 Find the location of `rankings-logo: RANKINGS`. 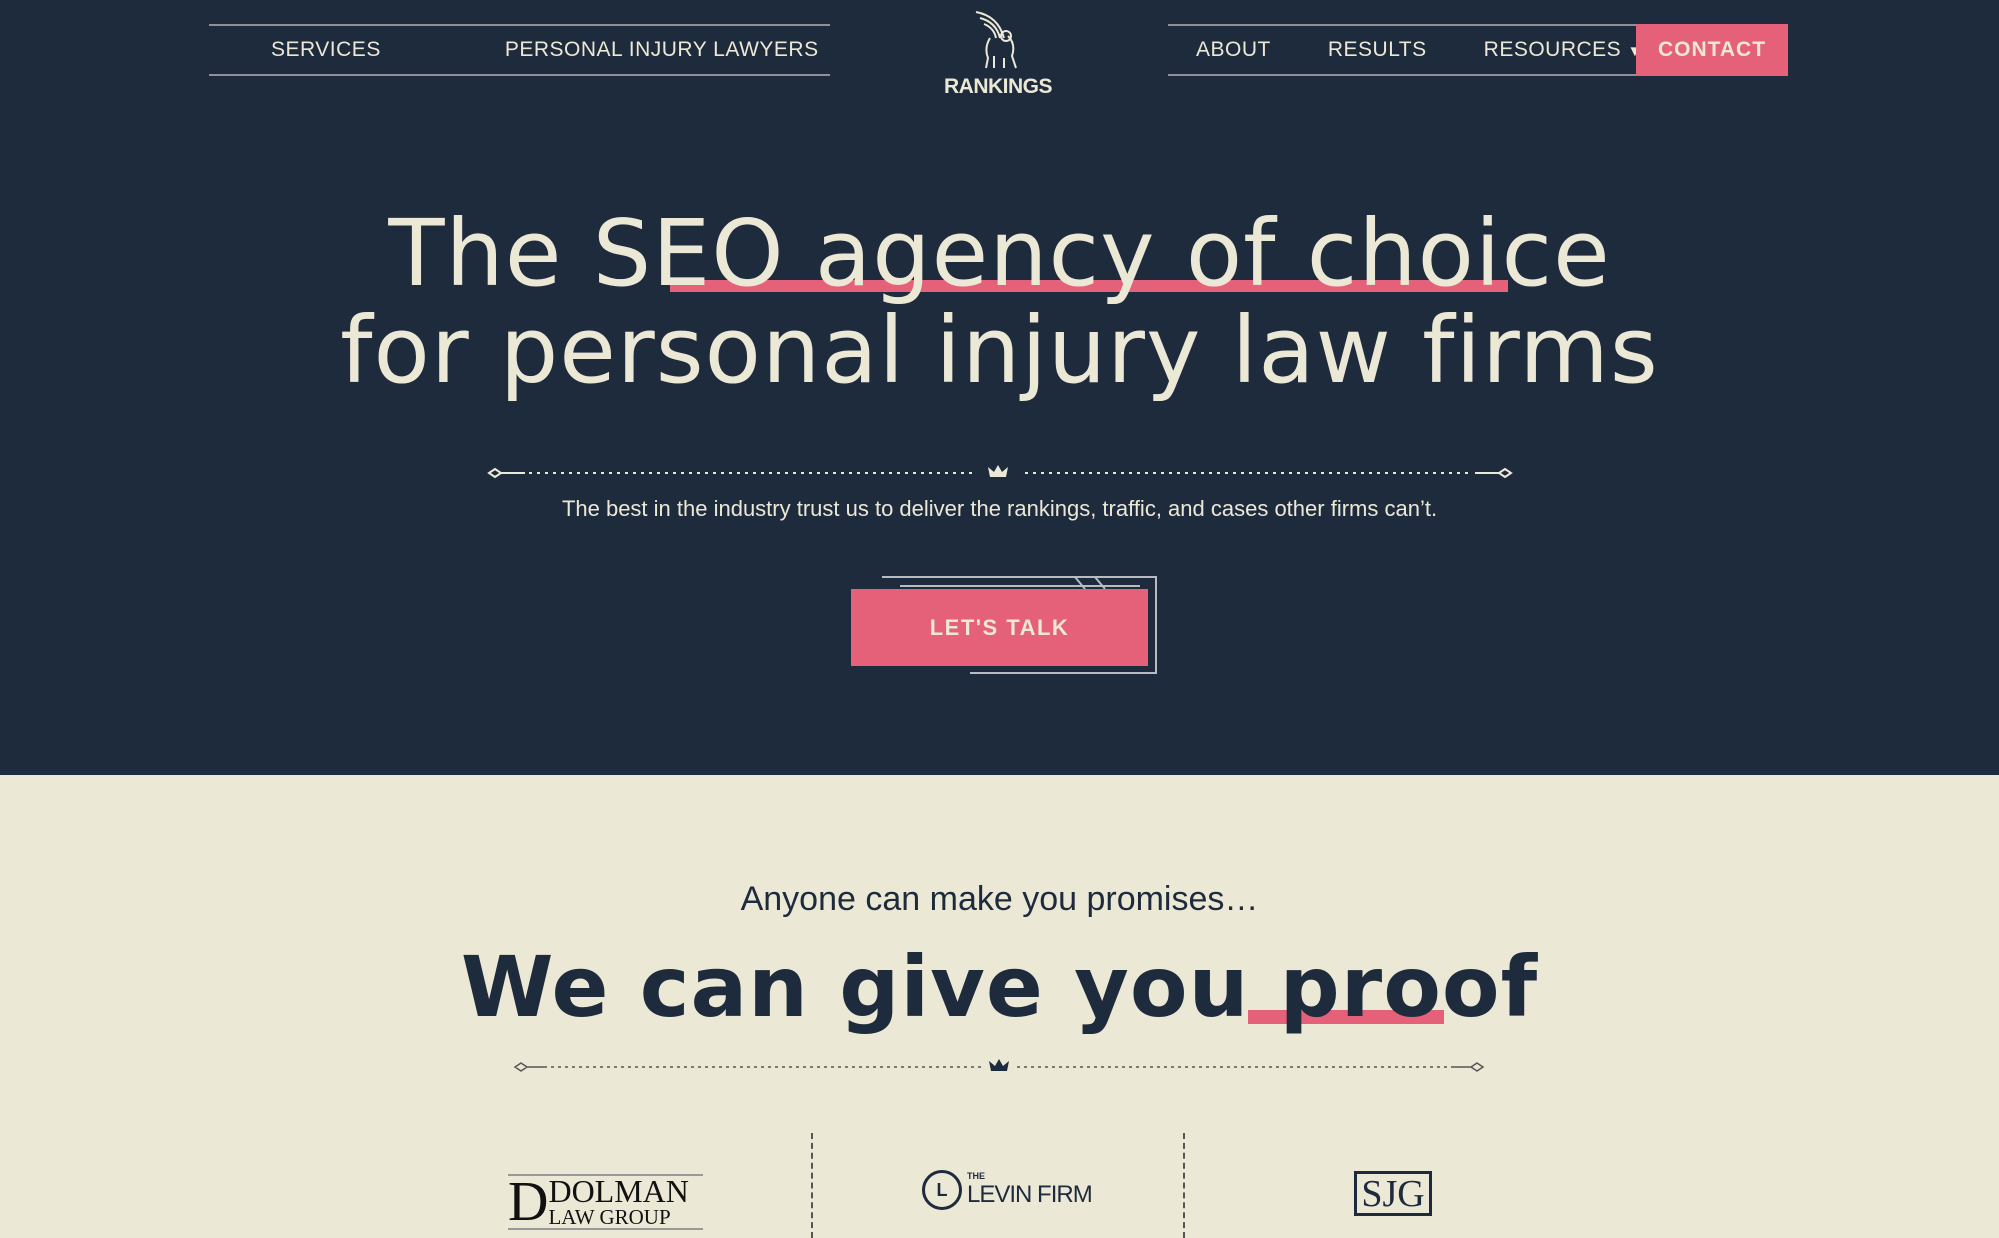

rankings-logo: RANKINGS is located at coordinates (998, 53).